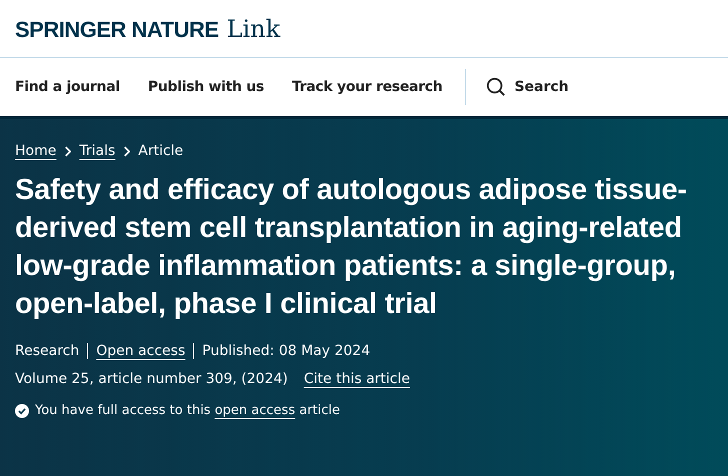 This screenshot has width=728, height=476. Describe the element at coordinates (187, 410) in the screenshot. I see `access-notice: You have full access to this open access article` at that location.